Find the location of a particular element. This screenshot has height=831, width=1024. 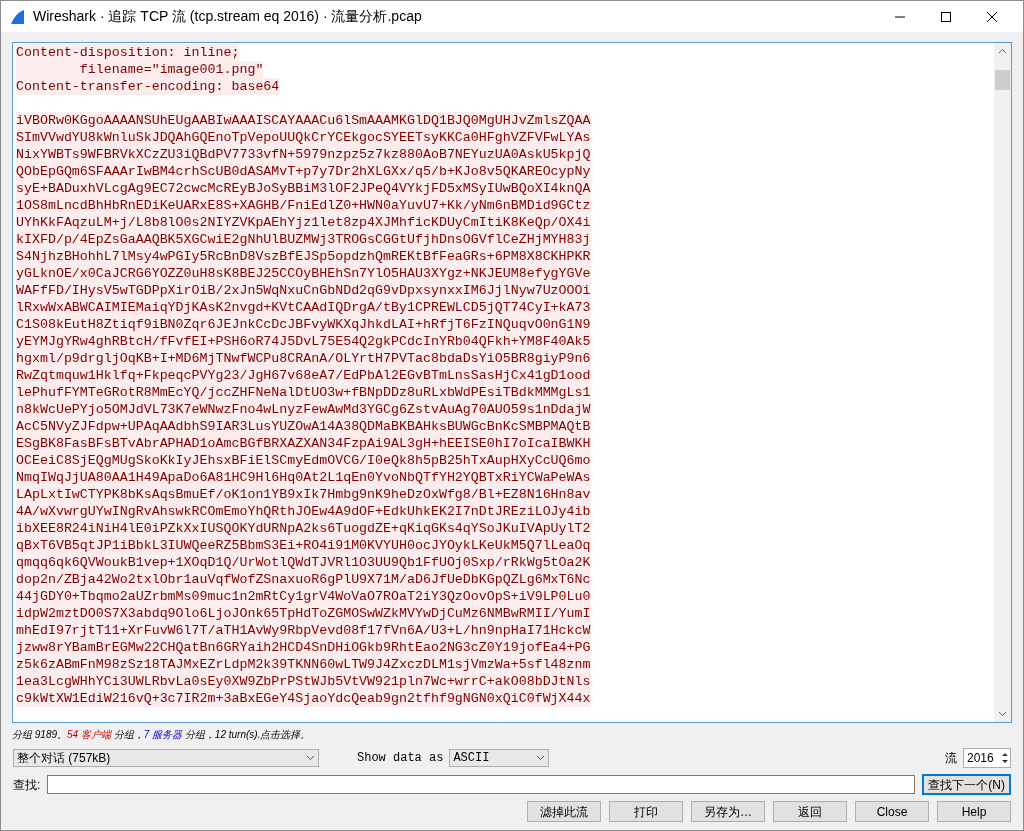

stream-number-spinbox: 2016 is located at coordinates (987, 758).